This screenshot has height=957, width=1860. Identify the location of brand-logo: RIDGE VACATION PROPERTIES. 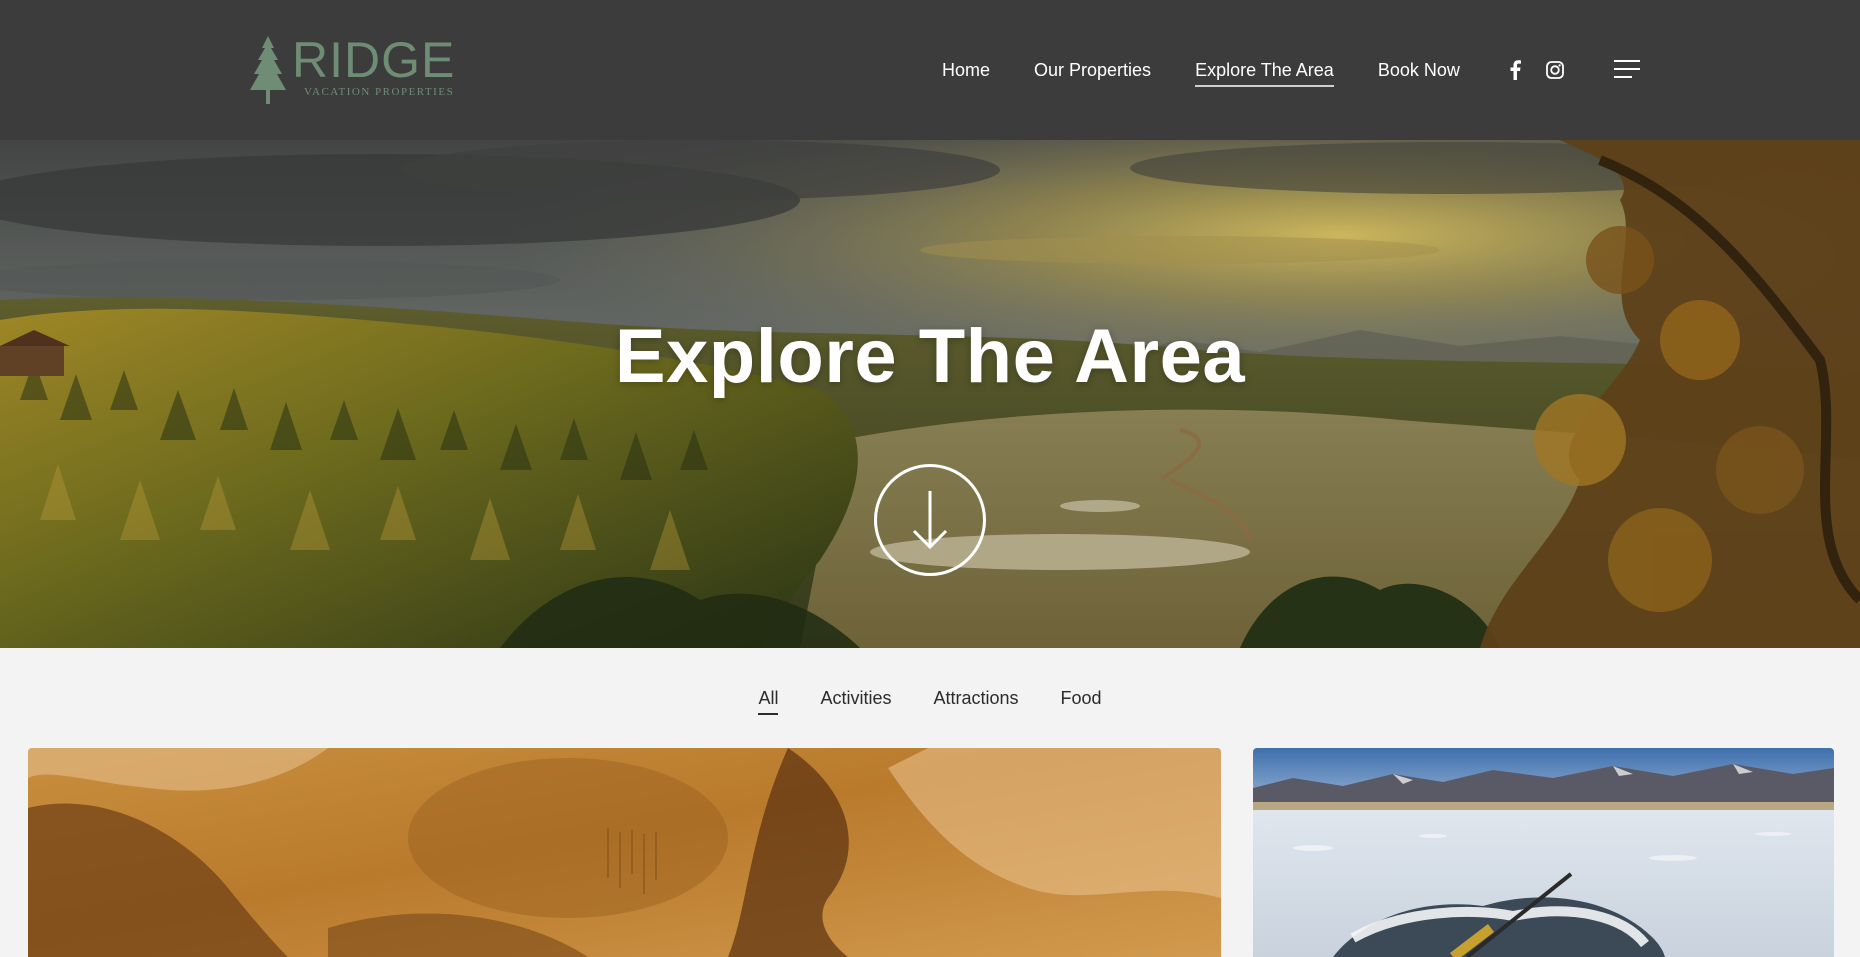
(351, 70).